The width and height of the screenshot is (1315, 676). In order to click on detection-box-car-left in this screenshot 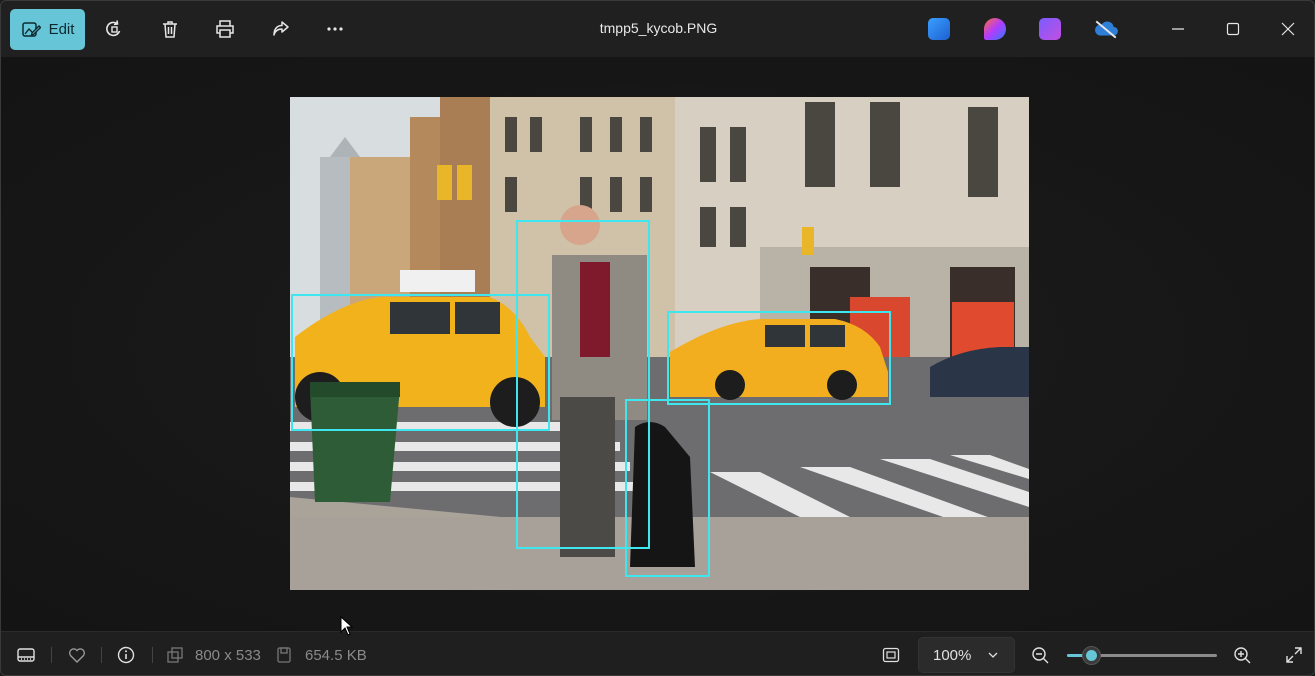, I will do `click(420, 362)`.